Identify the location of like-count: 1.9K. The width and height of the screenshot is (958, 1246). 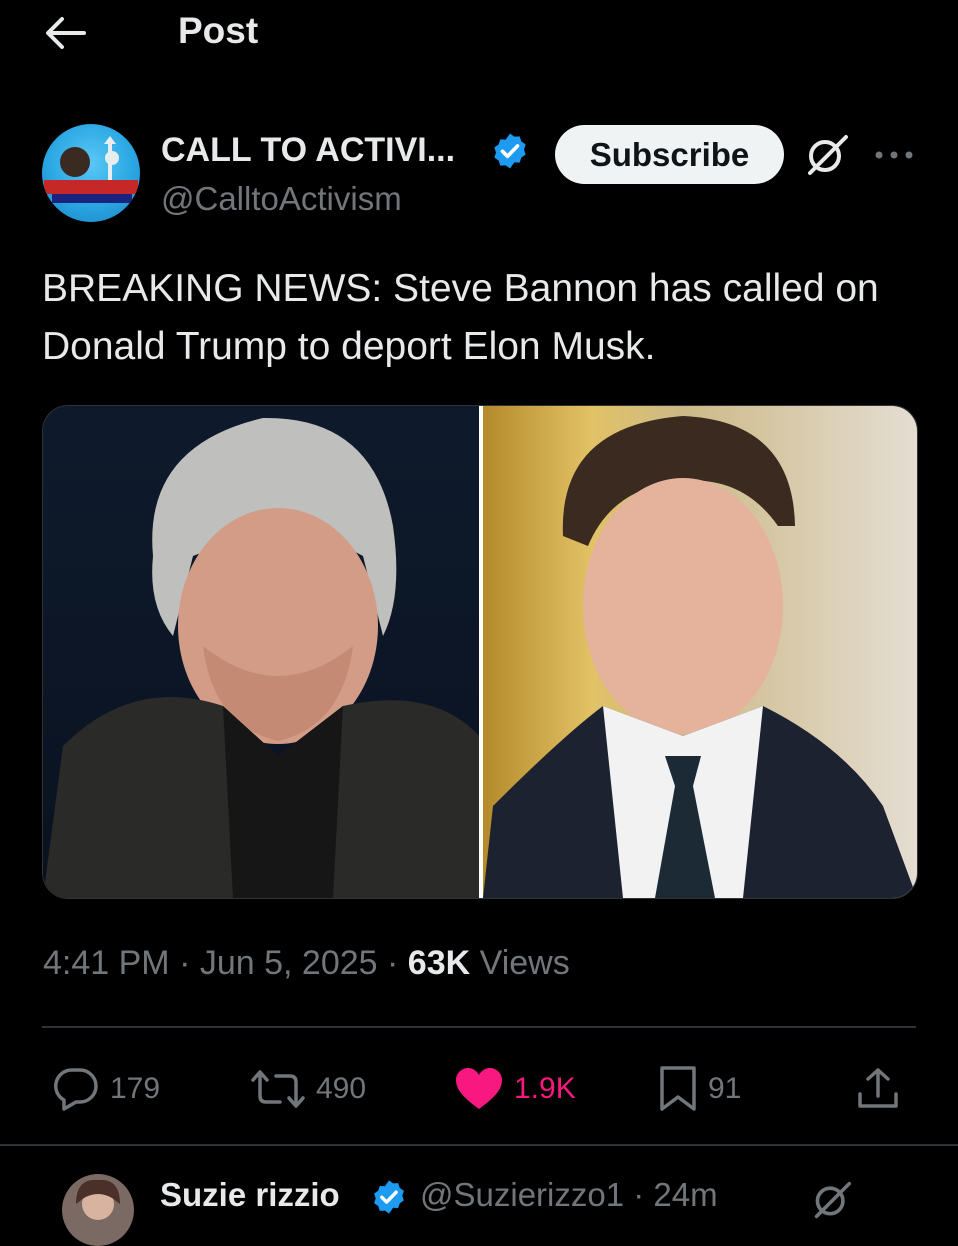
(545, 1088).